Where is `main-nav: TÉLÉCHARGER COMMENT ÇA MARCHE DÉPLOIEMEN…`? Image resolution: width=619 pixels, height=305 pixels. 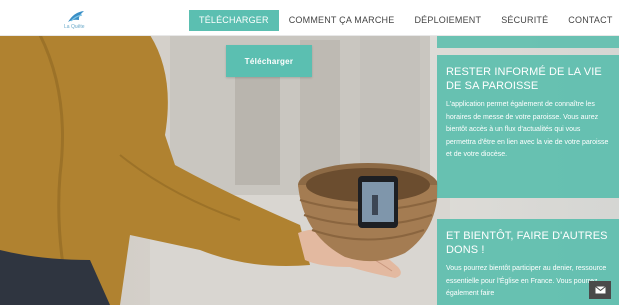 main-nav: TÉLÉCHARGER COMMENT ÇA MARCHE DÉPLOIEMEN… is located at coordinates (404, 20).